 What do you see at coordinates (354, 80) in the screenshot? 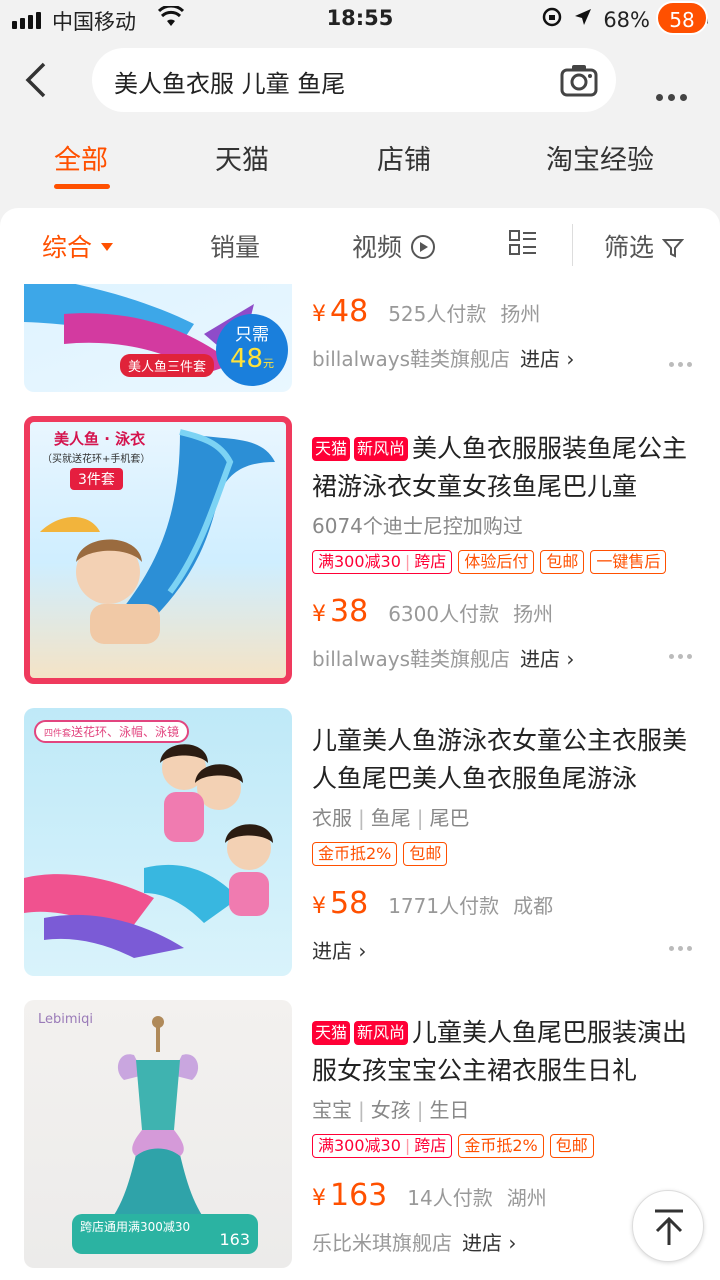
I see `search-input: 美人鱼衣服 儿童 鱼尾` at bounding box center [354, 80].